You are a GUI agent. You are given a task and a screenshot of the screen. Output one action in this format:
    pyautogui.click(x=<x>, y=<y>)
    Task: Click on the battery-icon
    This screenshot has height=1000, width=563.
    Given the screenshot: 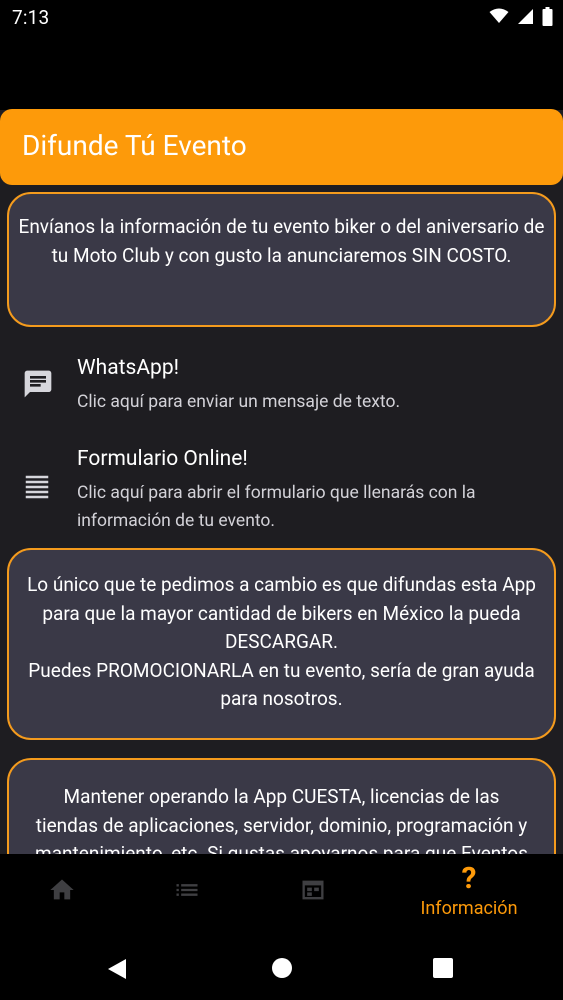 What is the action you would take?
    pyautogui.click(x=547, y=16)
    